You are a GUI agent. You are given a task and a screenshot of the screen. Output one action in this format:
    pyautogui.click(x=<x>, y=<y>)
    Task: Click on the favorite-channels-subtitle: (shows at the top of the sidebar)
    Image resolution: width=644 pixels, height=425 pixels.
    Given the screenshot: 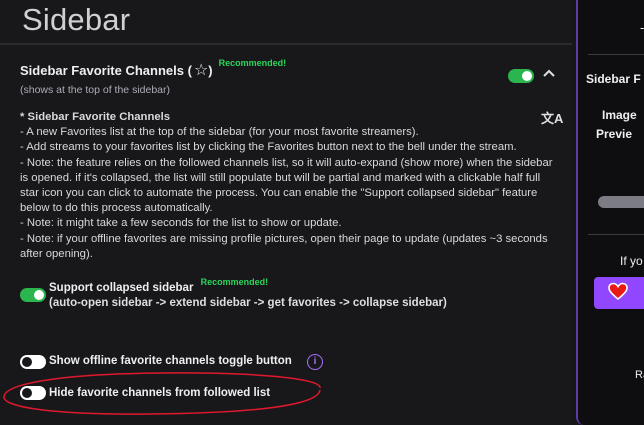 What is the action you would take?
    pyautogui.click(x=95, y=90)
    